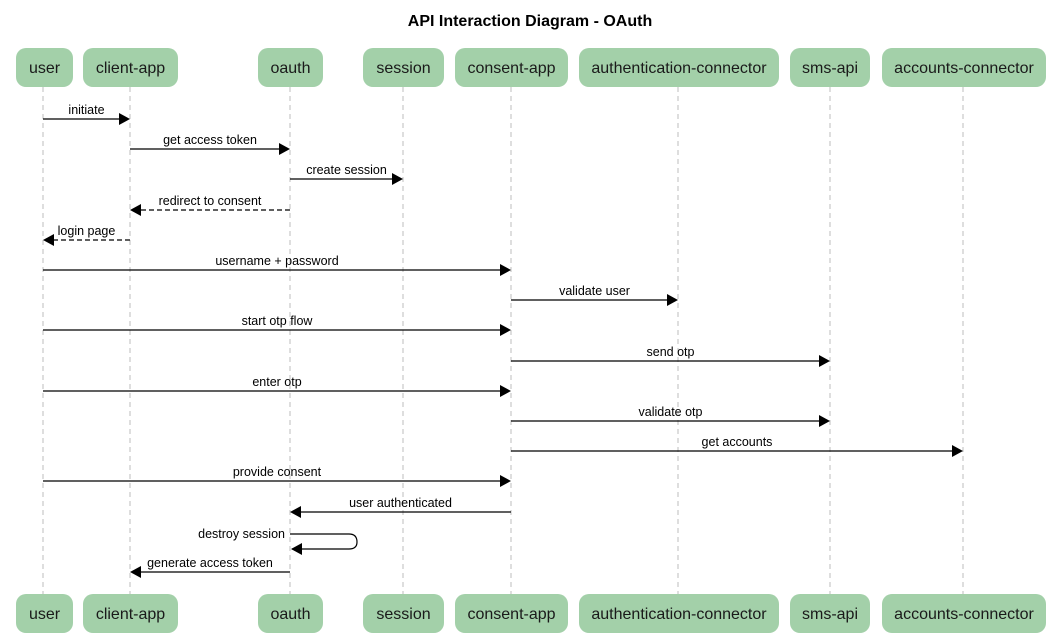  What do you see at coordinates (241, 534) in the screenshot?
I see `message-label: destroy session` at bounding box center [241, 534].